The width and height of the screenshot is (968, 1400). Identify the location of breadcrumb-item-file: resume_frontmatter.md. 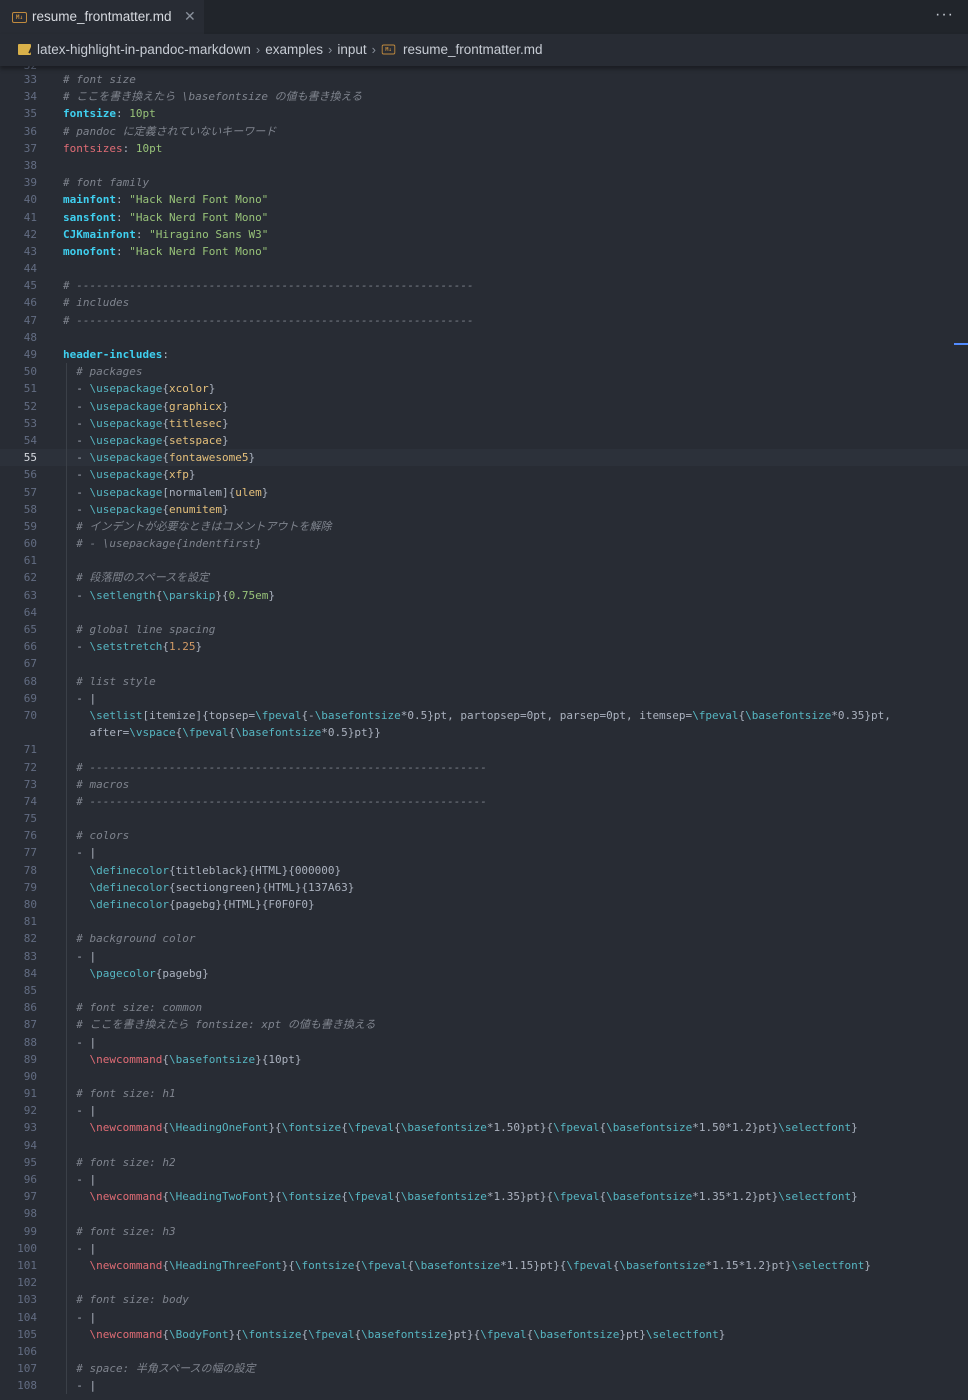
(473, 49).